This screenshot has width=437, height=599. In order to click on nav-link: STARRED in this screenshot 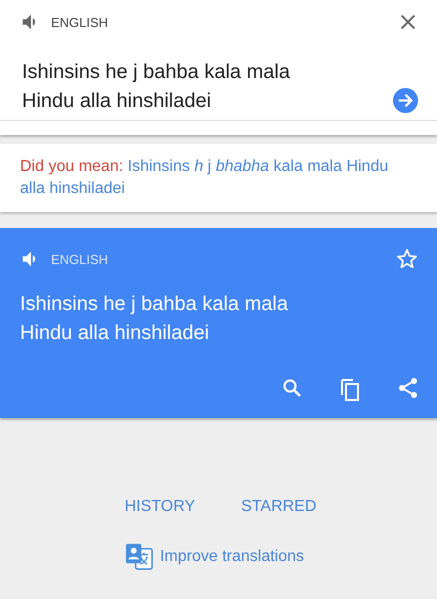, I will do `click(278, 507)`.